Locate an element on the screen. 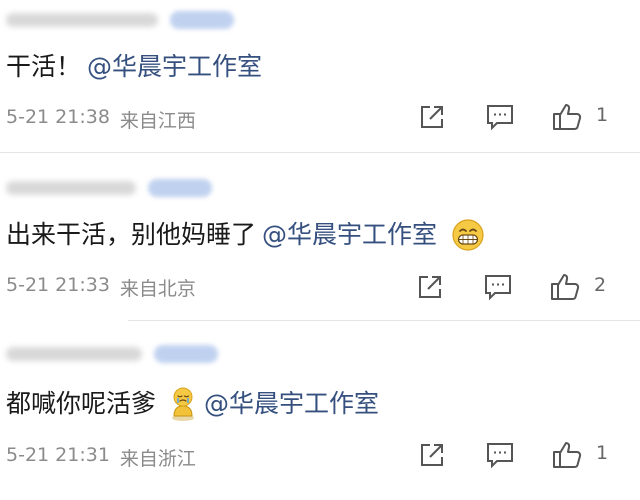  comment-text: 都喊你呢活爹 is located at coordinates (81, 403).